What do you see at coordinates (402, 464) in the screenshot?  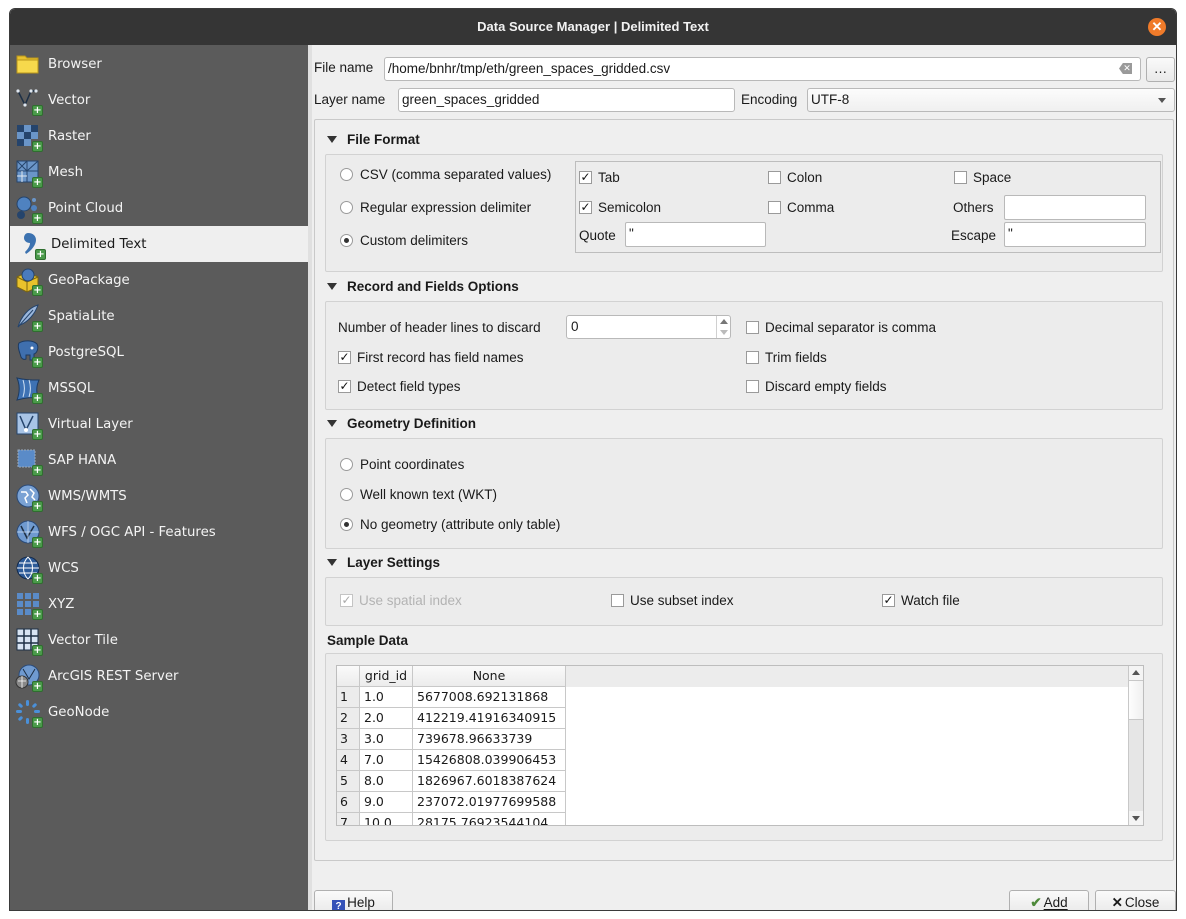 I see `radio-point-coordinates: Point coordinates` at bounding box center [402, 464].